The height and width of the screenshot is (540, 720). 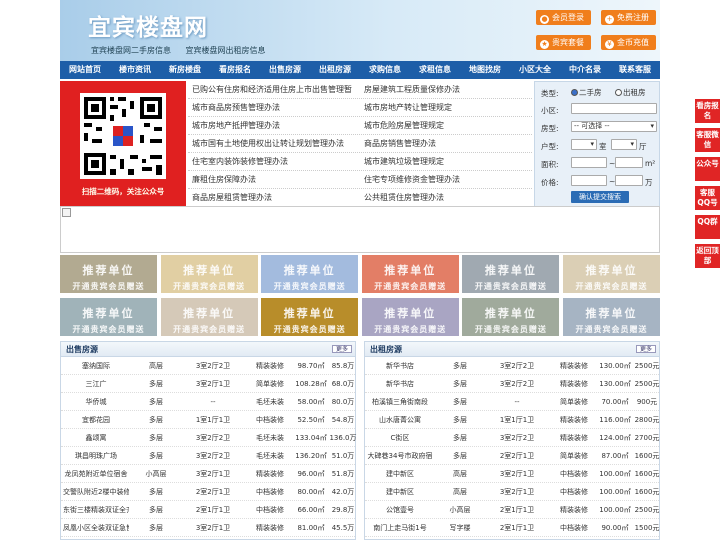 What do you see at coordinates (400, 528) in the screenshot?
I see `listing-name: 南门上走马街1号` at bounding box center [400, 528].